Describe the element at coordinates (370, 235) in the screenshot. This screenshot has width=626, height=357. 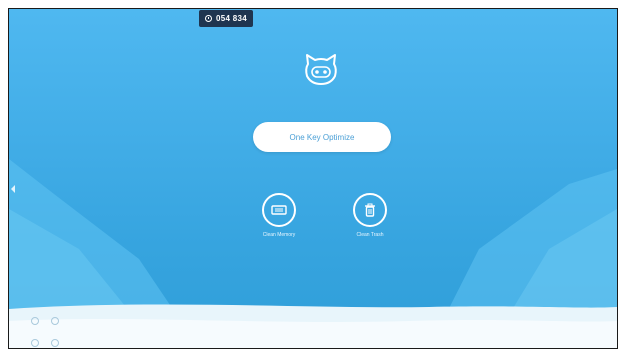
I see `clean-trash-label: Clean Trash` at that location.